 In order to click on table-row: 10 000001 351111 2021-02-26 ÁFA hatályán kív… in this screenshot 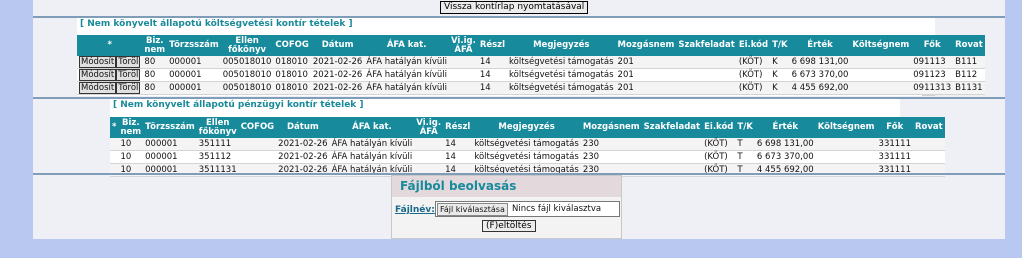, I will do `click(527, 144)`.